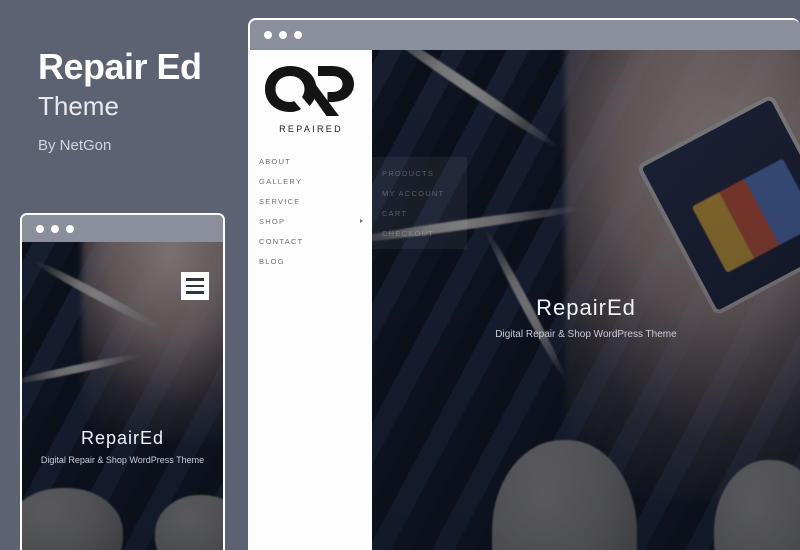 The height and width of the screenshot is (550, 800). What do you see at coordinates (315, 181) in the screenshot?
I see `nav-item-gallery: GALLERY` at bounding box center [315, 181].